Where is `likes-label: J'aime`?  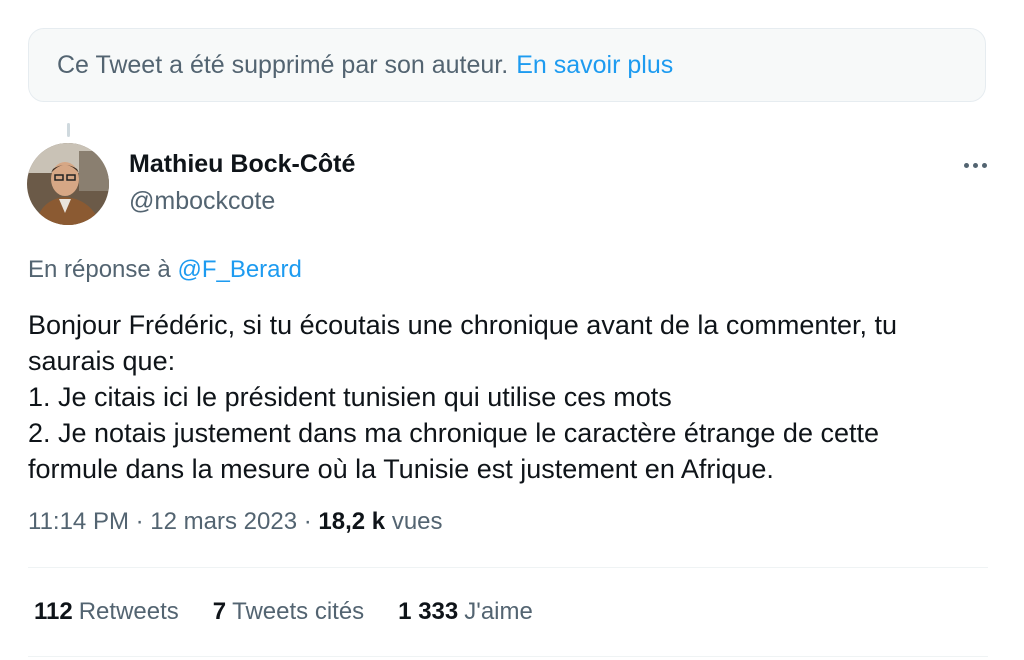
likes-label: J'aime is located at coordinates (498, 611).